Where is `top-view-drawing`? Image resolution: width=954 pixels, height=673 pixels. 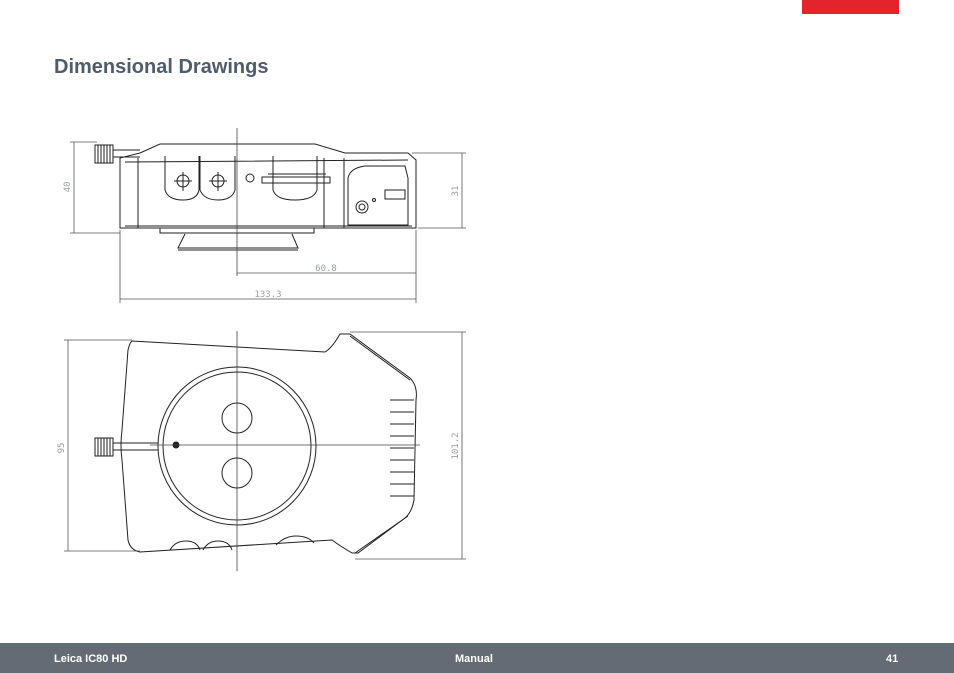 top-view-drawing is located at coordinates (255, 443).